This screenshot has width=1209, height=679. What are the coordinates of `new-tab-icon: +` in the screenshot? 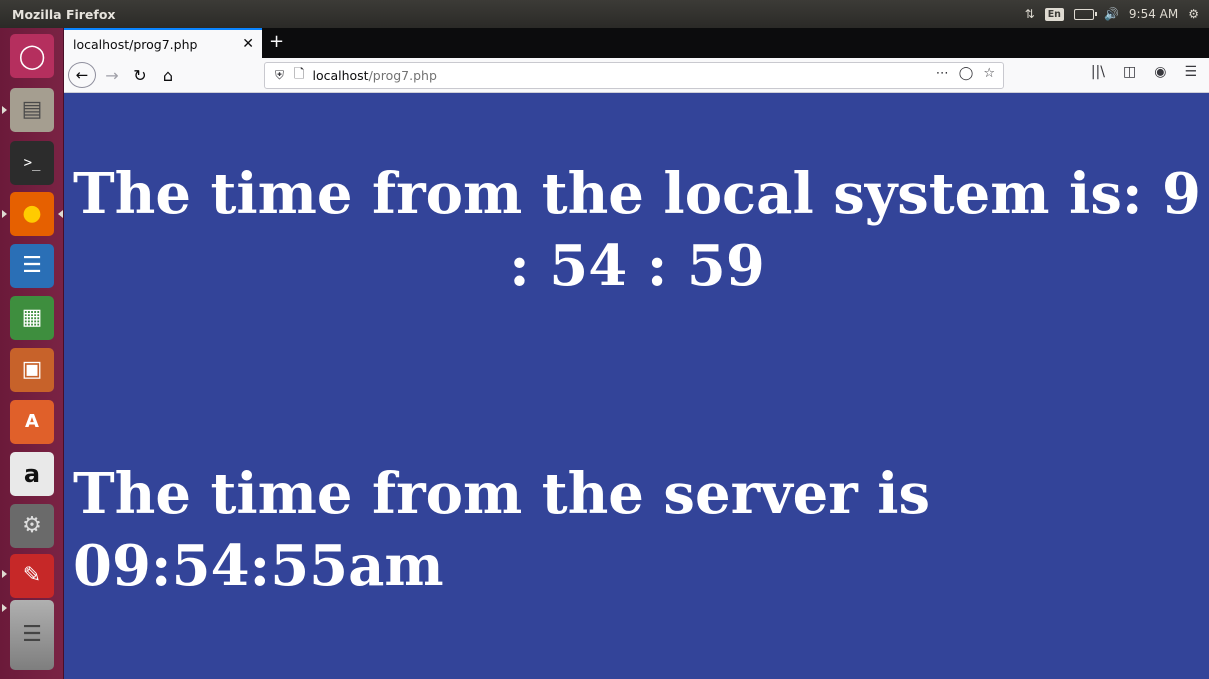 It's located at (276, 41).